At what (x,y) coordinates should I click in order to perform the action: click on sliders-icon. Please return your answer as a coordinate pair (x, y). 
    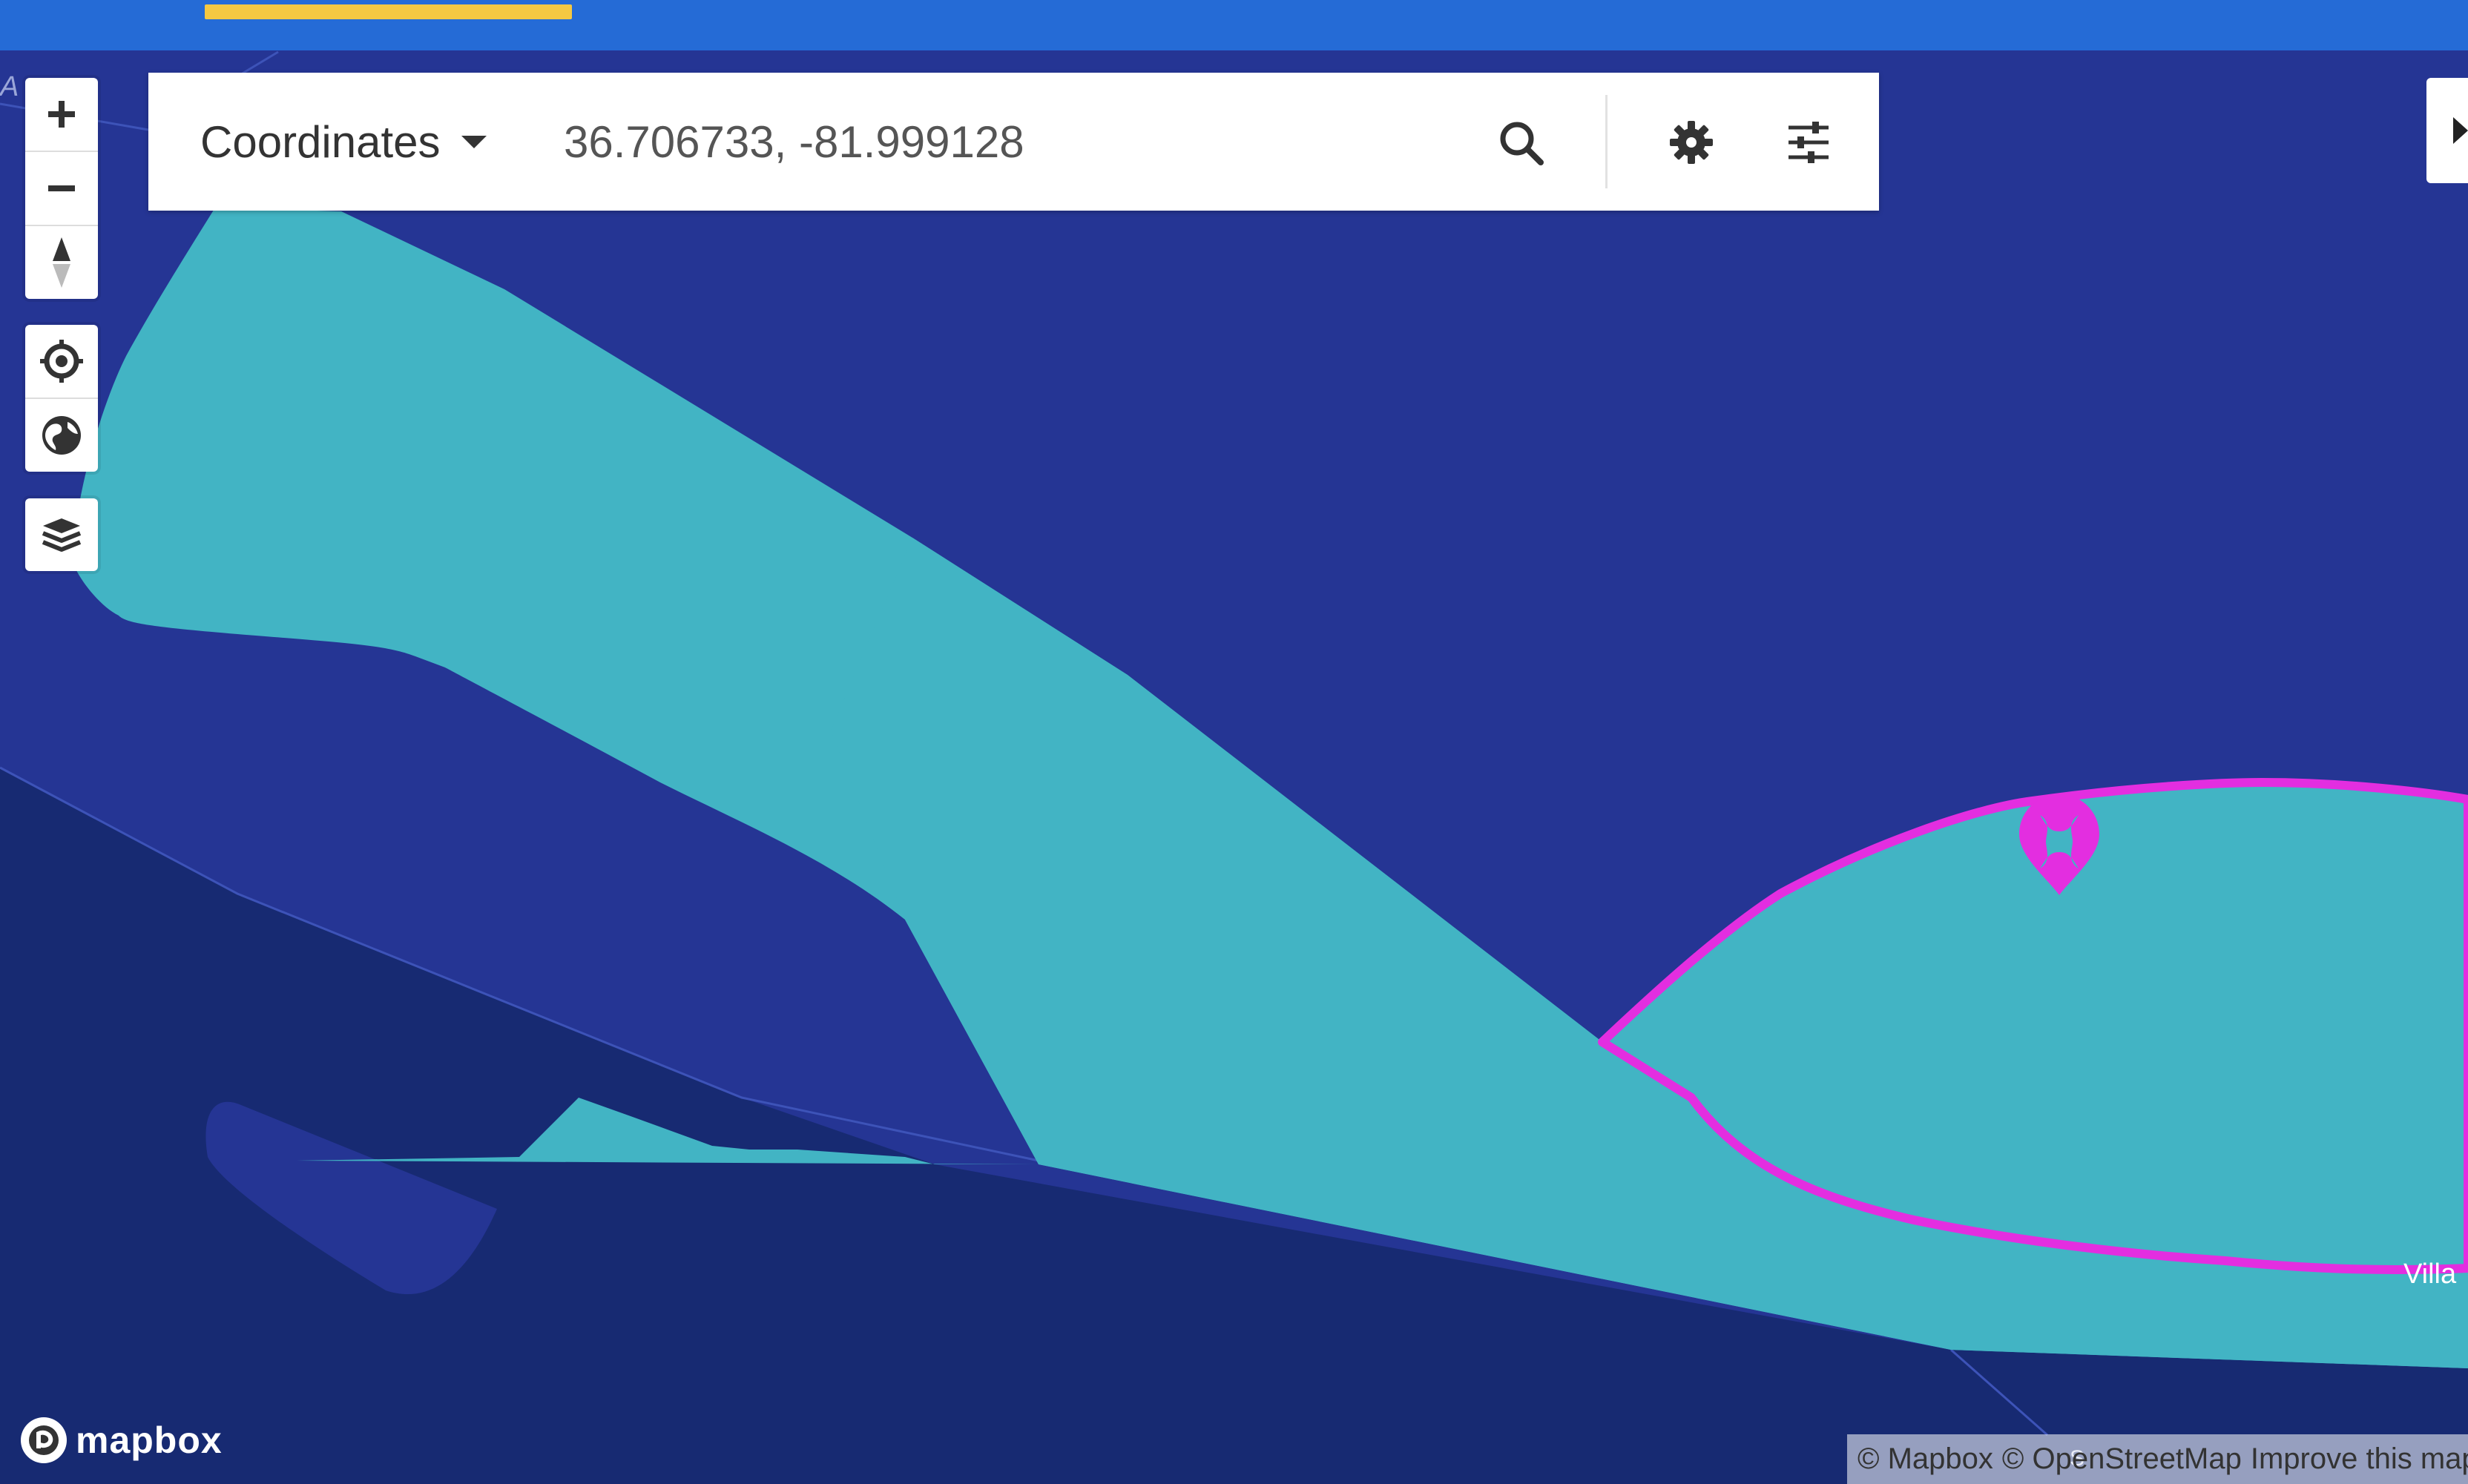
    Looking at the image, I should click on (1809, 142).